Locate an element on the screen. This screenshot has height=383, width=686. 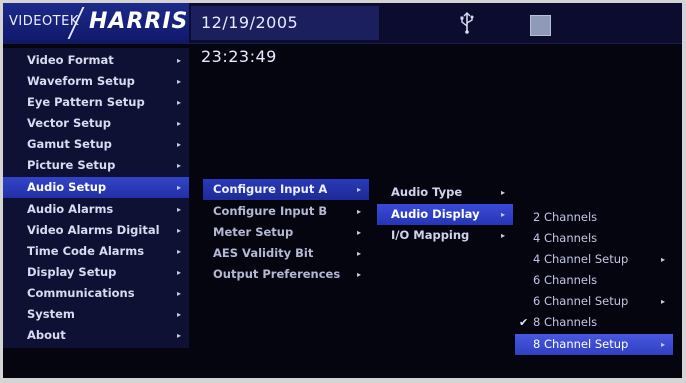
menu-item-label: Display Setup is located at coordinates (72, 272).